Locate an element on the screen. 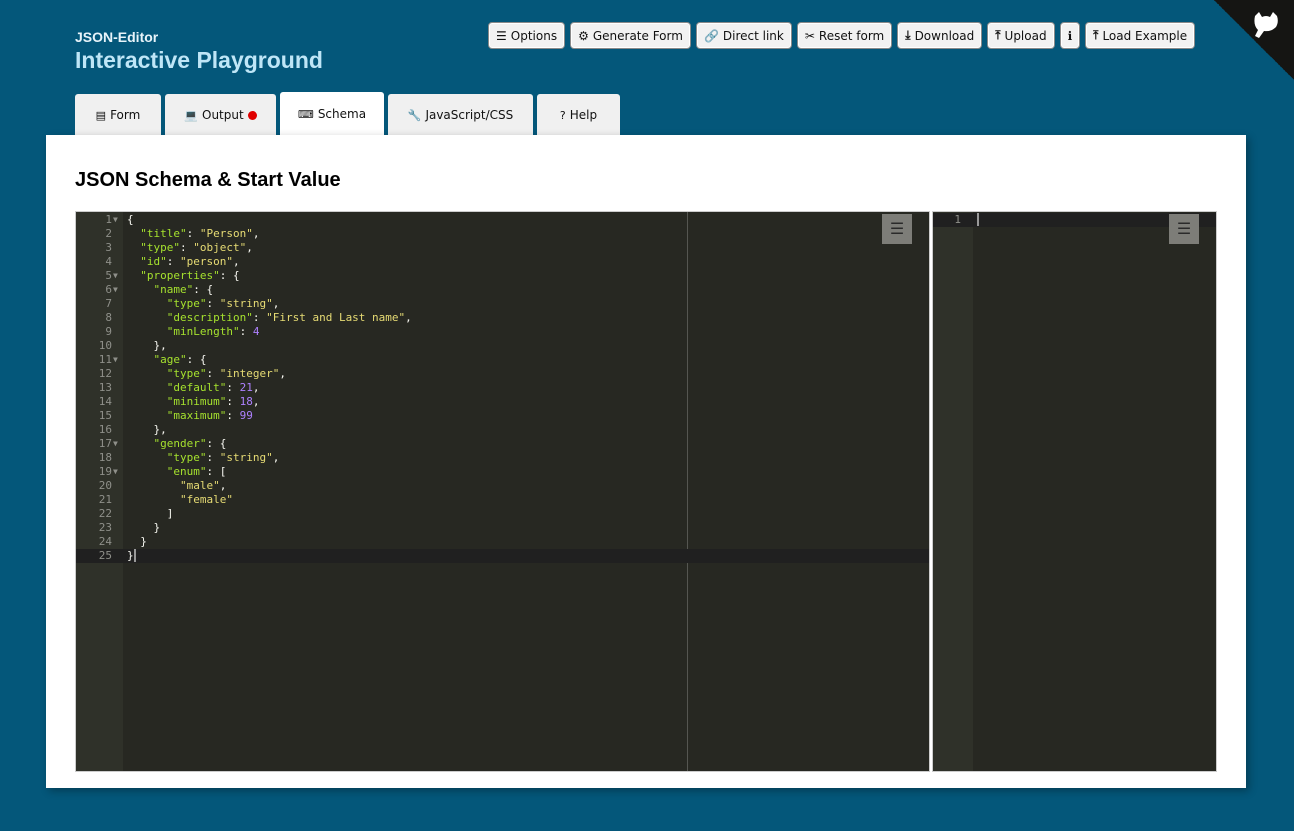 The width and height of the screenshot is (1294, 831). line-number: 9 is located at coordinates (108, 331).